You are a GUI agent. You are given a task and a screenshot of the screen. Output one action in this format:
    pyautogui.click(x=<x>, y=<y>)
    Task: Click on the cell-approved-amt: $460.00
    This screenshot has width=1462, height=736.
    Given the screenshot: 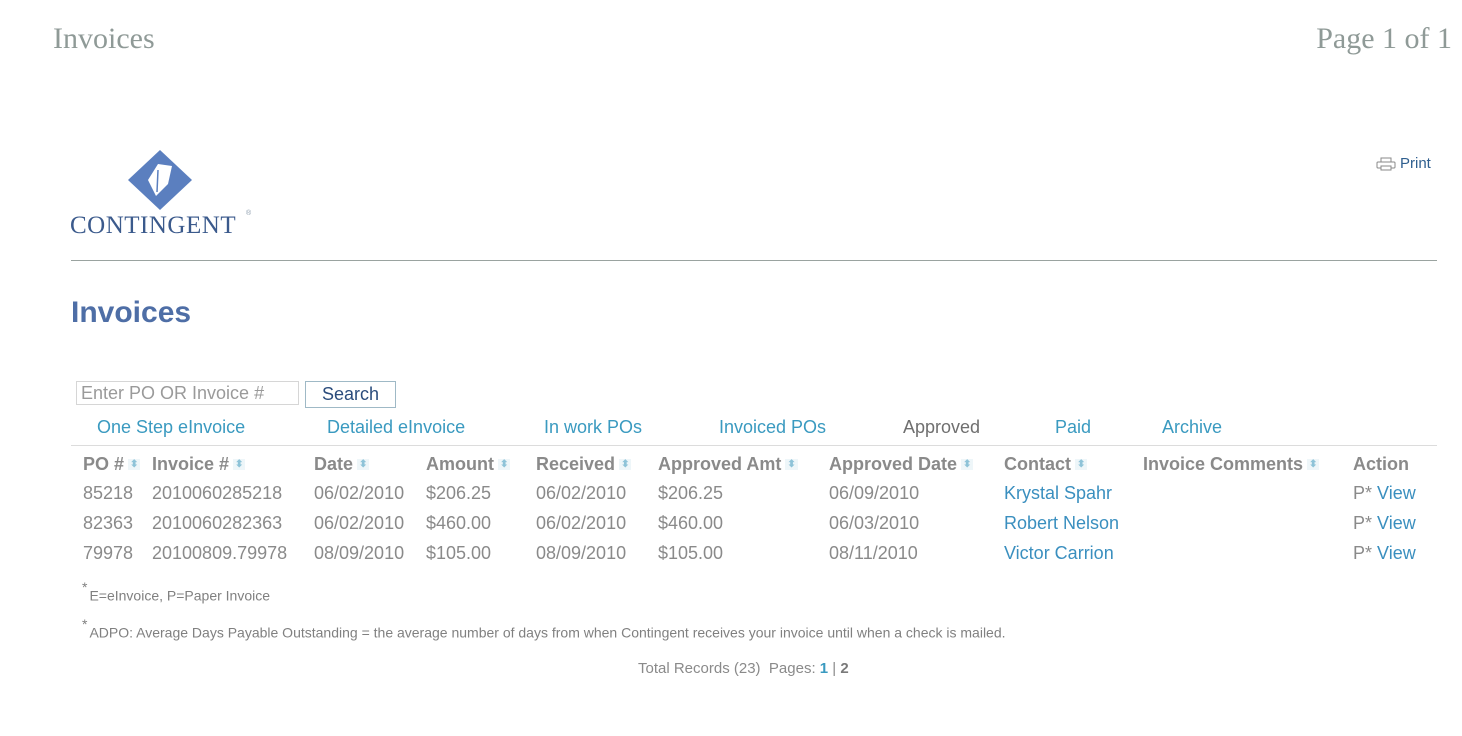 What is the action you would take?
    pyautogui.click(x=691, y=522)
    